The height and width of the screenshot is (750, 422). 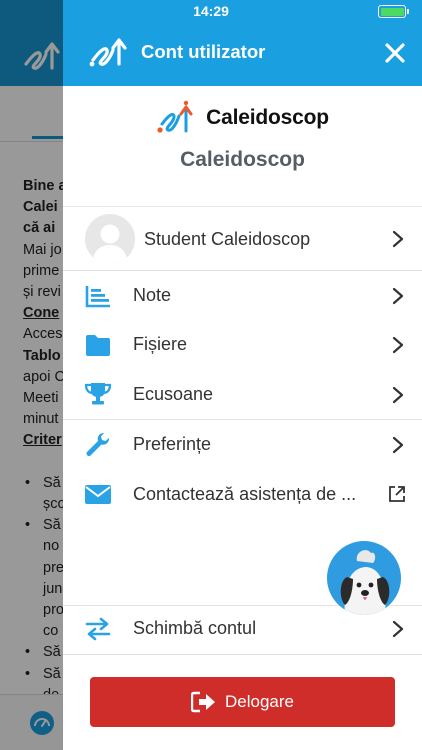 I want to click on user-profile-row: Student Caleidoscop, so click(x=242, y=239).